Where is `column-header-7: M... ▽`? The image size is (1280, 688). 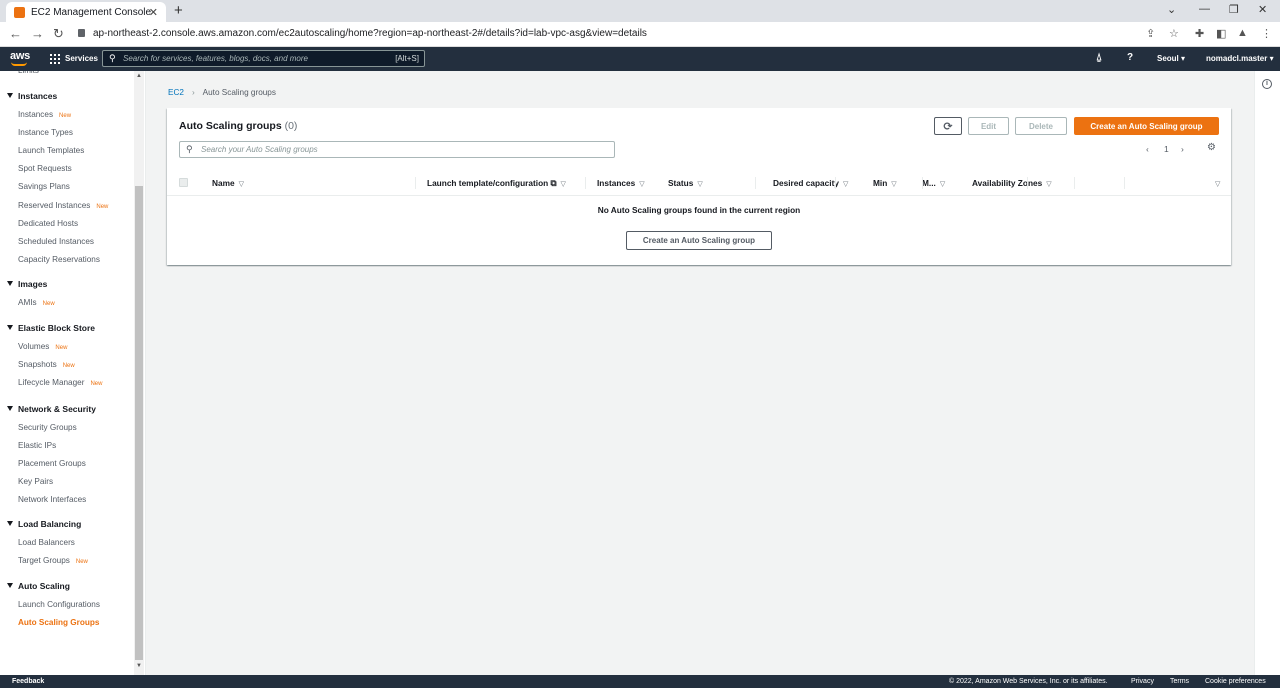 column-header-7: M... ▽ is located at coordinates (933, 183).